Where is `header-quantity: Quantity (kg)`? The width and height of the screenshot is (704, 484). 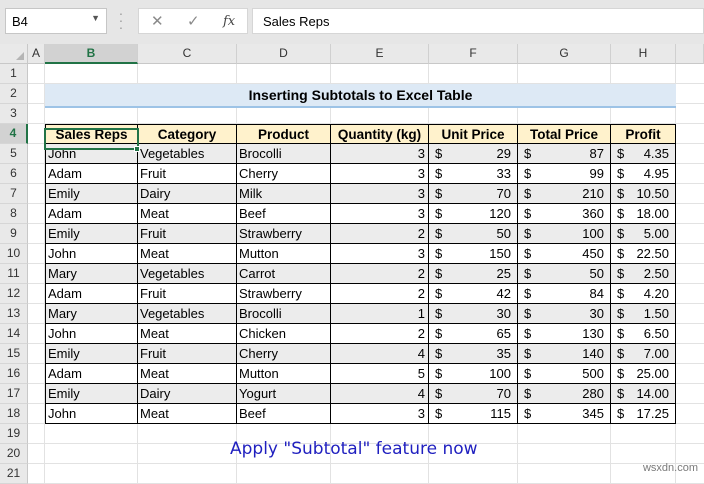 header-quantity: Quantity (kg) is located at coordinates (380, 134).